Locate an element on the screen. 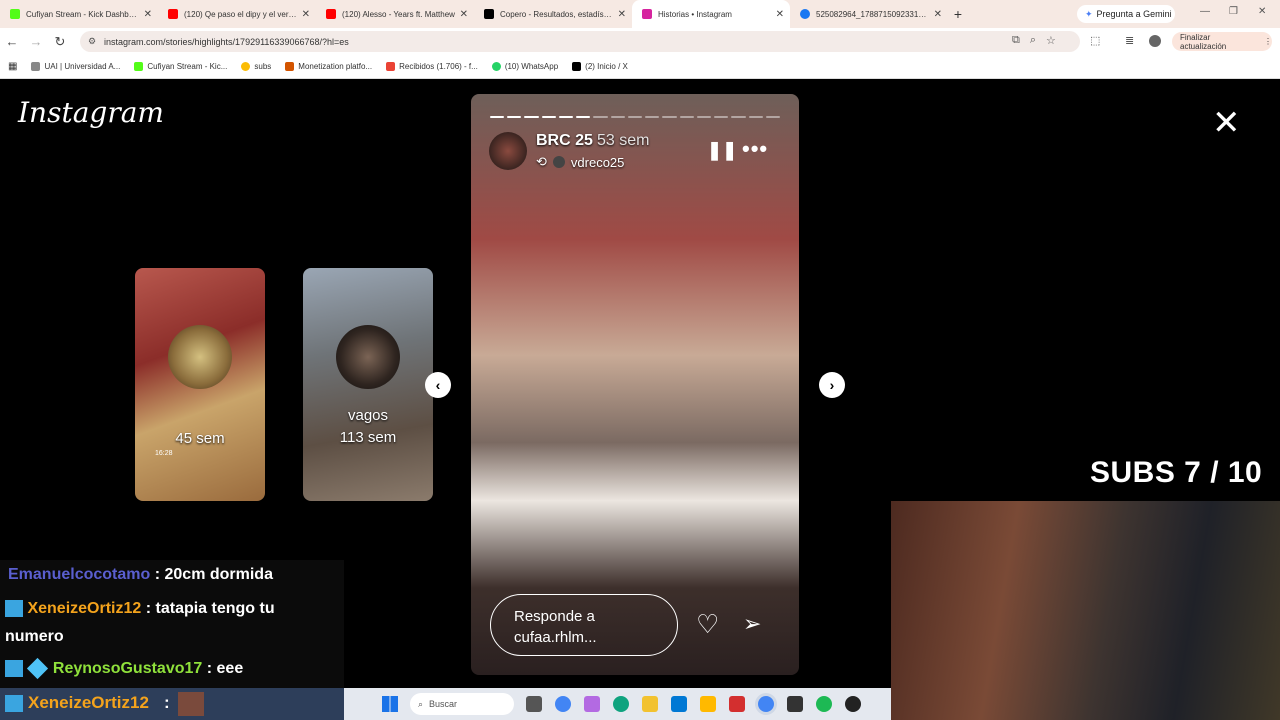 This screenshot has height=720, width=1280. browser-tab: (120) Qe paso el dipy y el verdad ✕ is located at coordinates (237, 14).